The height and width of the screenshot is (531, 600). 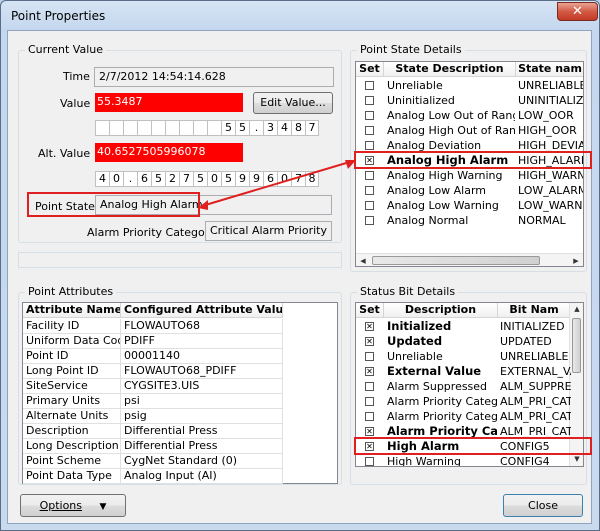 What do you see at coordinates (202, 401) in the screenshot?
I see `attribute-value: psi` at bounding box center [202, 401].